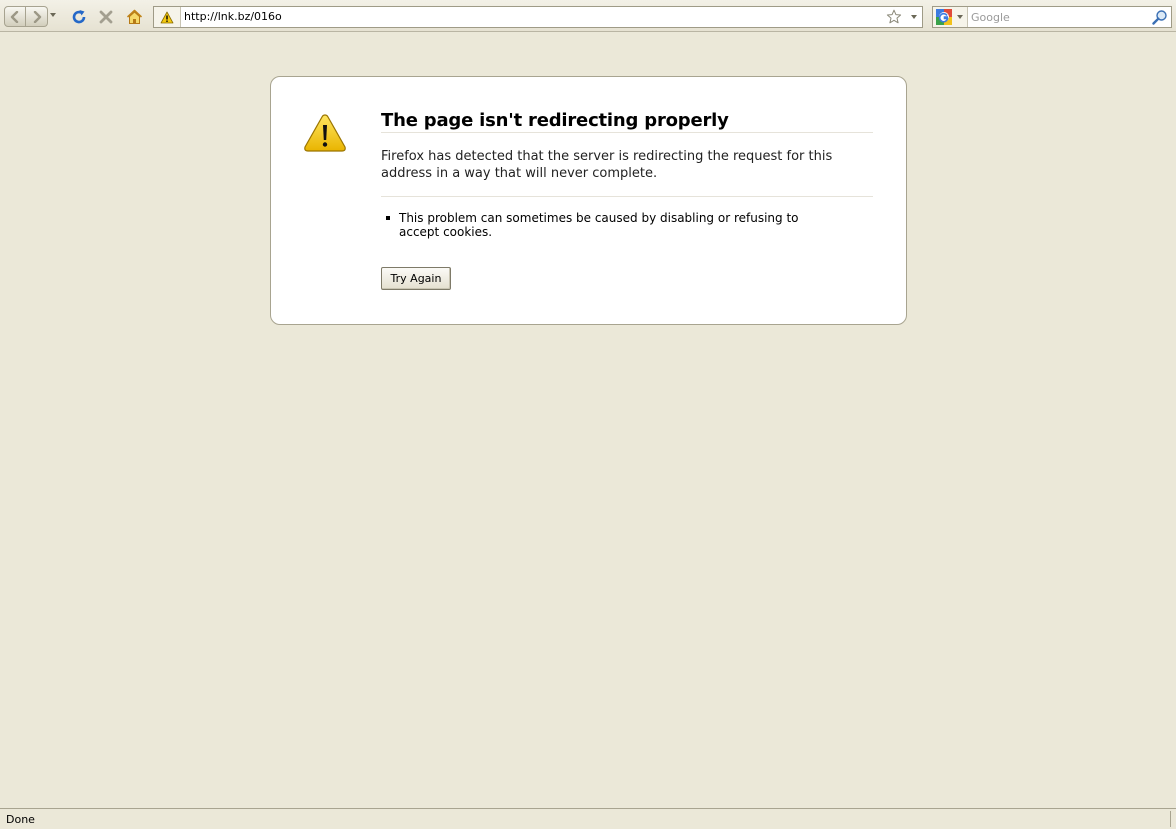 This screenshot has width=1176, height=829. What do you see at coordinates (960, 17) in the screenshot?
I see `engine-chevron-down-icon` at bounding box center [960, 17].